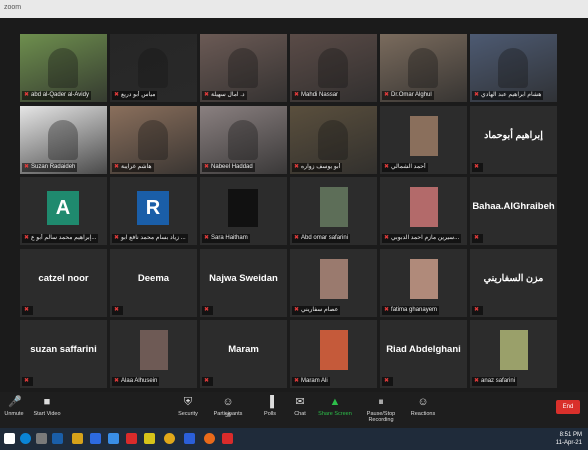 The height and width of the screenshot is (450, 588). I want to click on smiley-icon: ☺, so click(423, 402).